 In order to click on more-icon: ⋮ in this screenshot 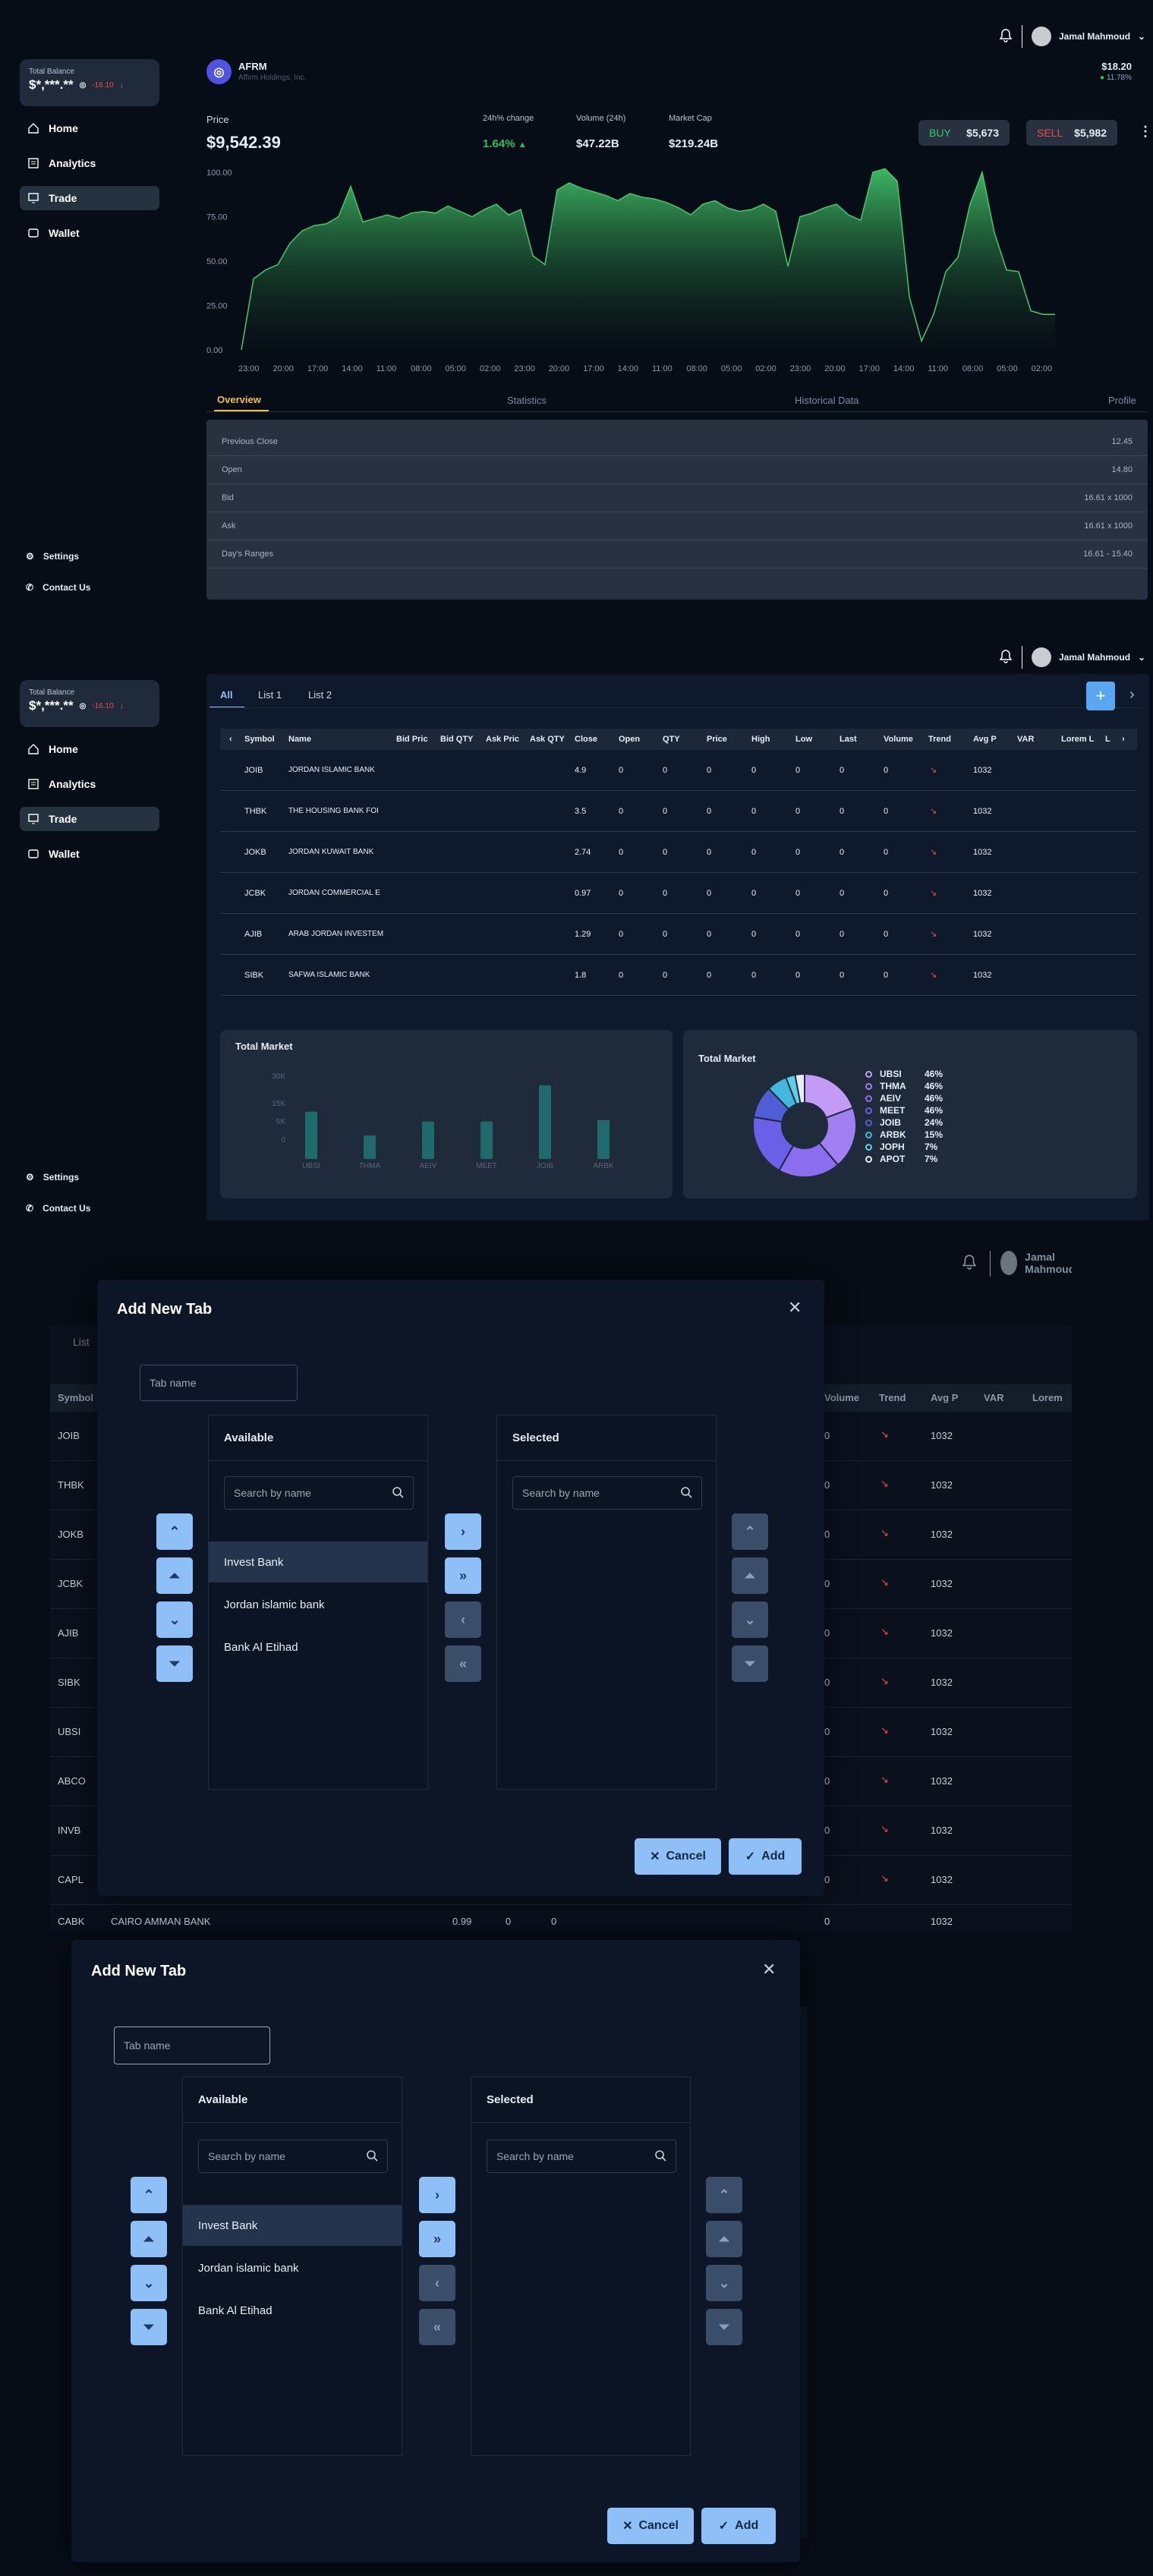, I will do `click(1145, 132)`.